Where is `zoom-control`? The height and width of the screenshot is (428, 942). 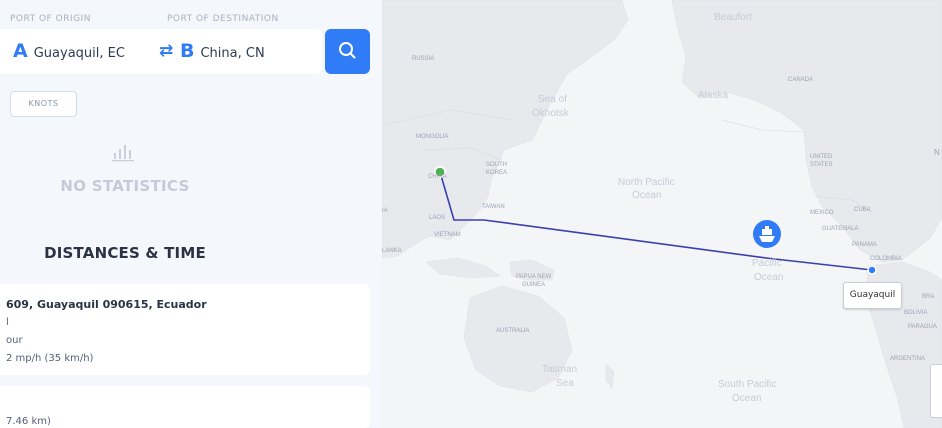
zoom-control is located at coordinates (936, 391).